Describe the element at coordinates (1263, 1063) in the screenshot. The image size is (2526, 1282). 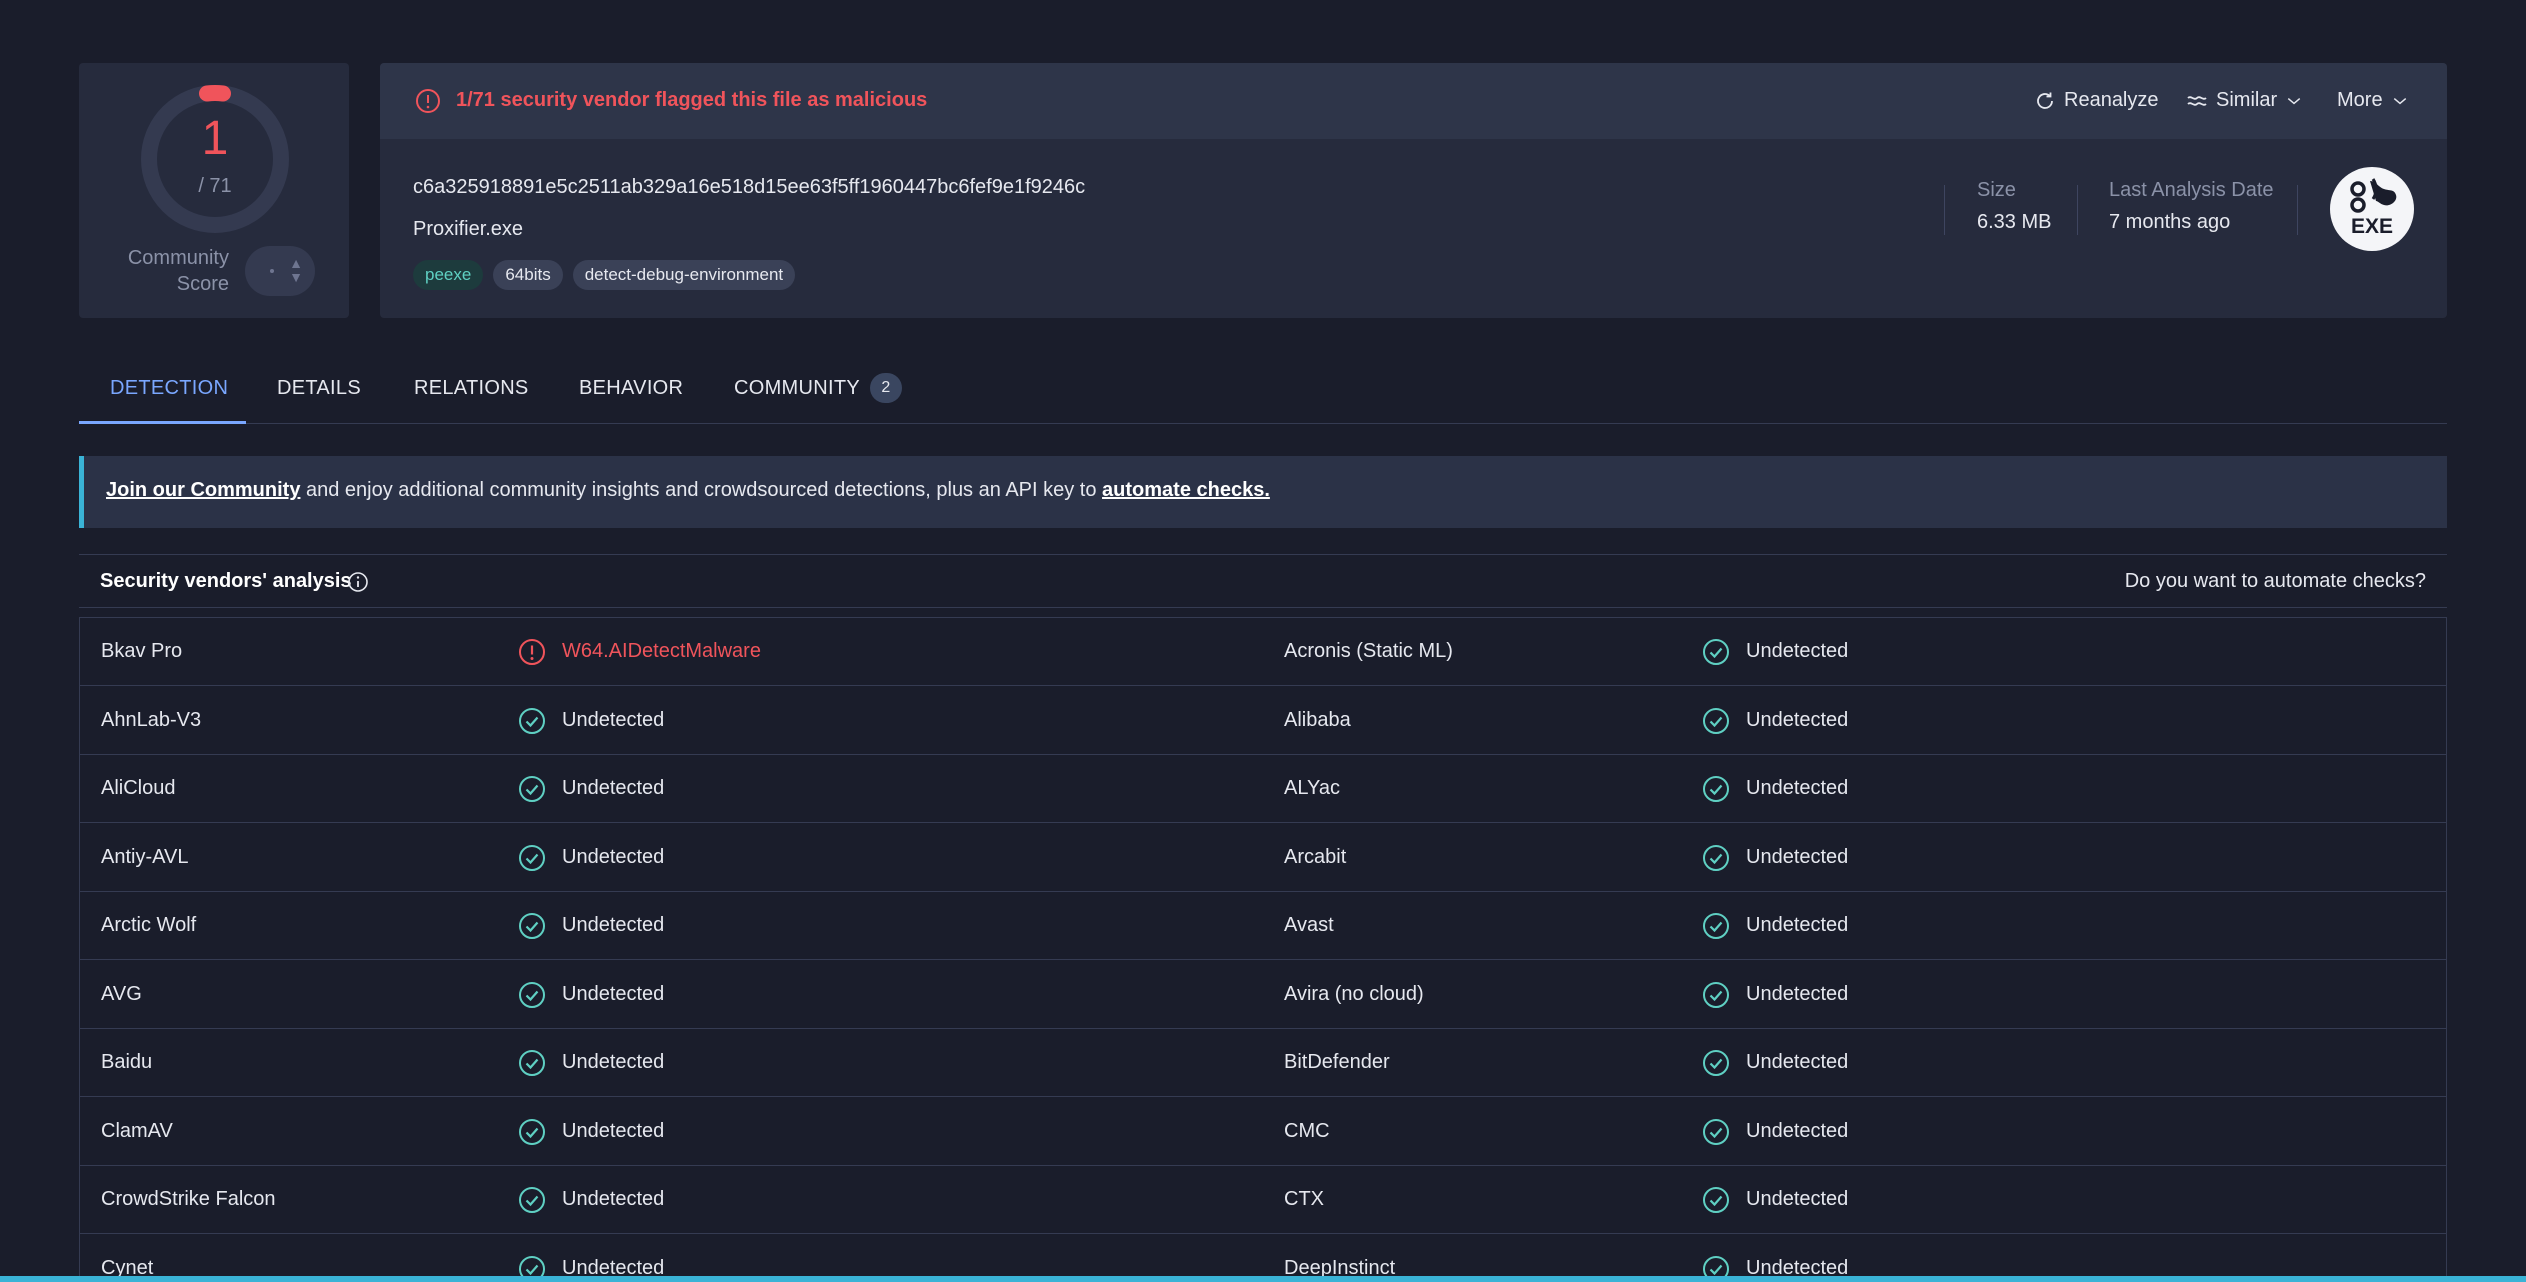
I see `table-row: Baidu Undetected BitDefender Undetected` at that location.